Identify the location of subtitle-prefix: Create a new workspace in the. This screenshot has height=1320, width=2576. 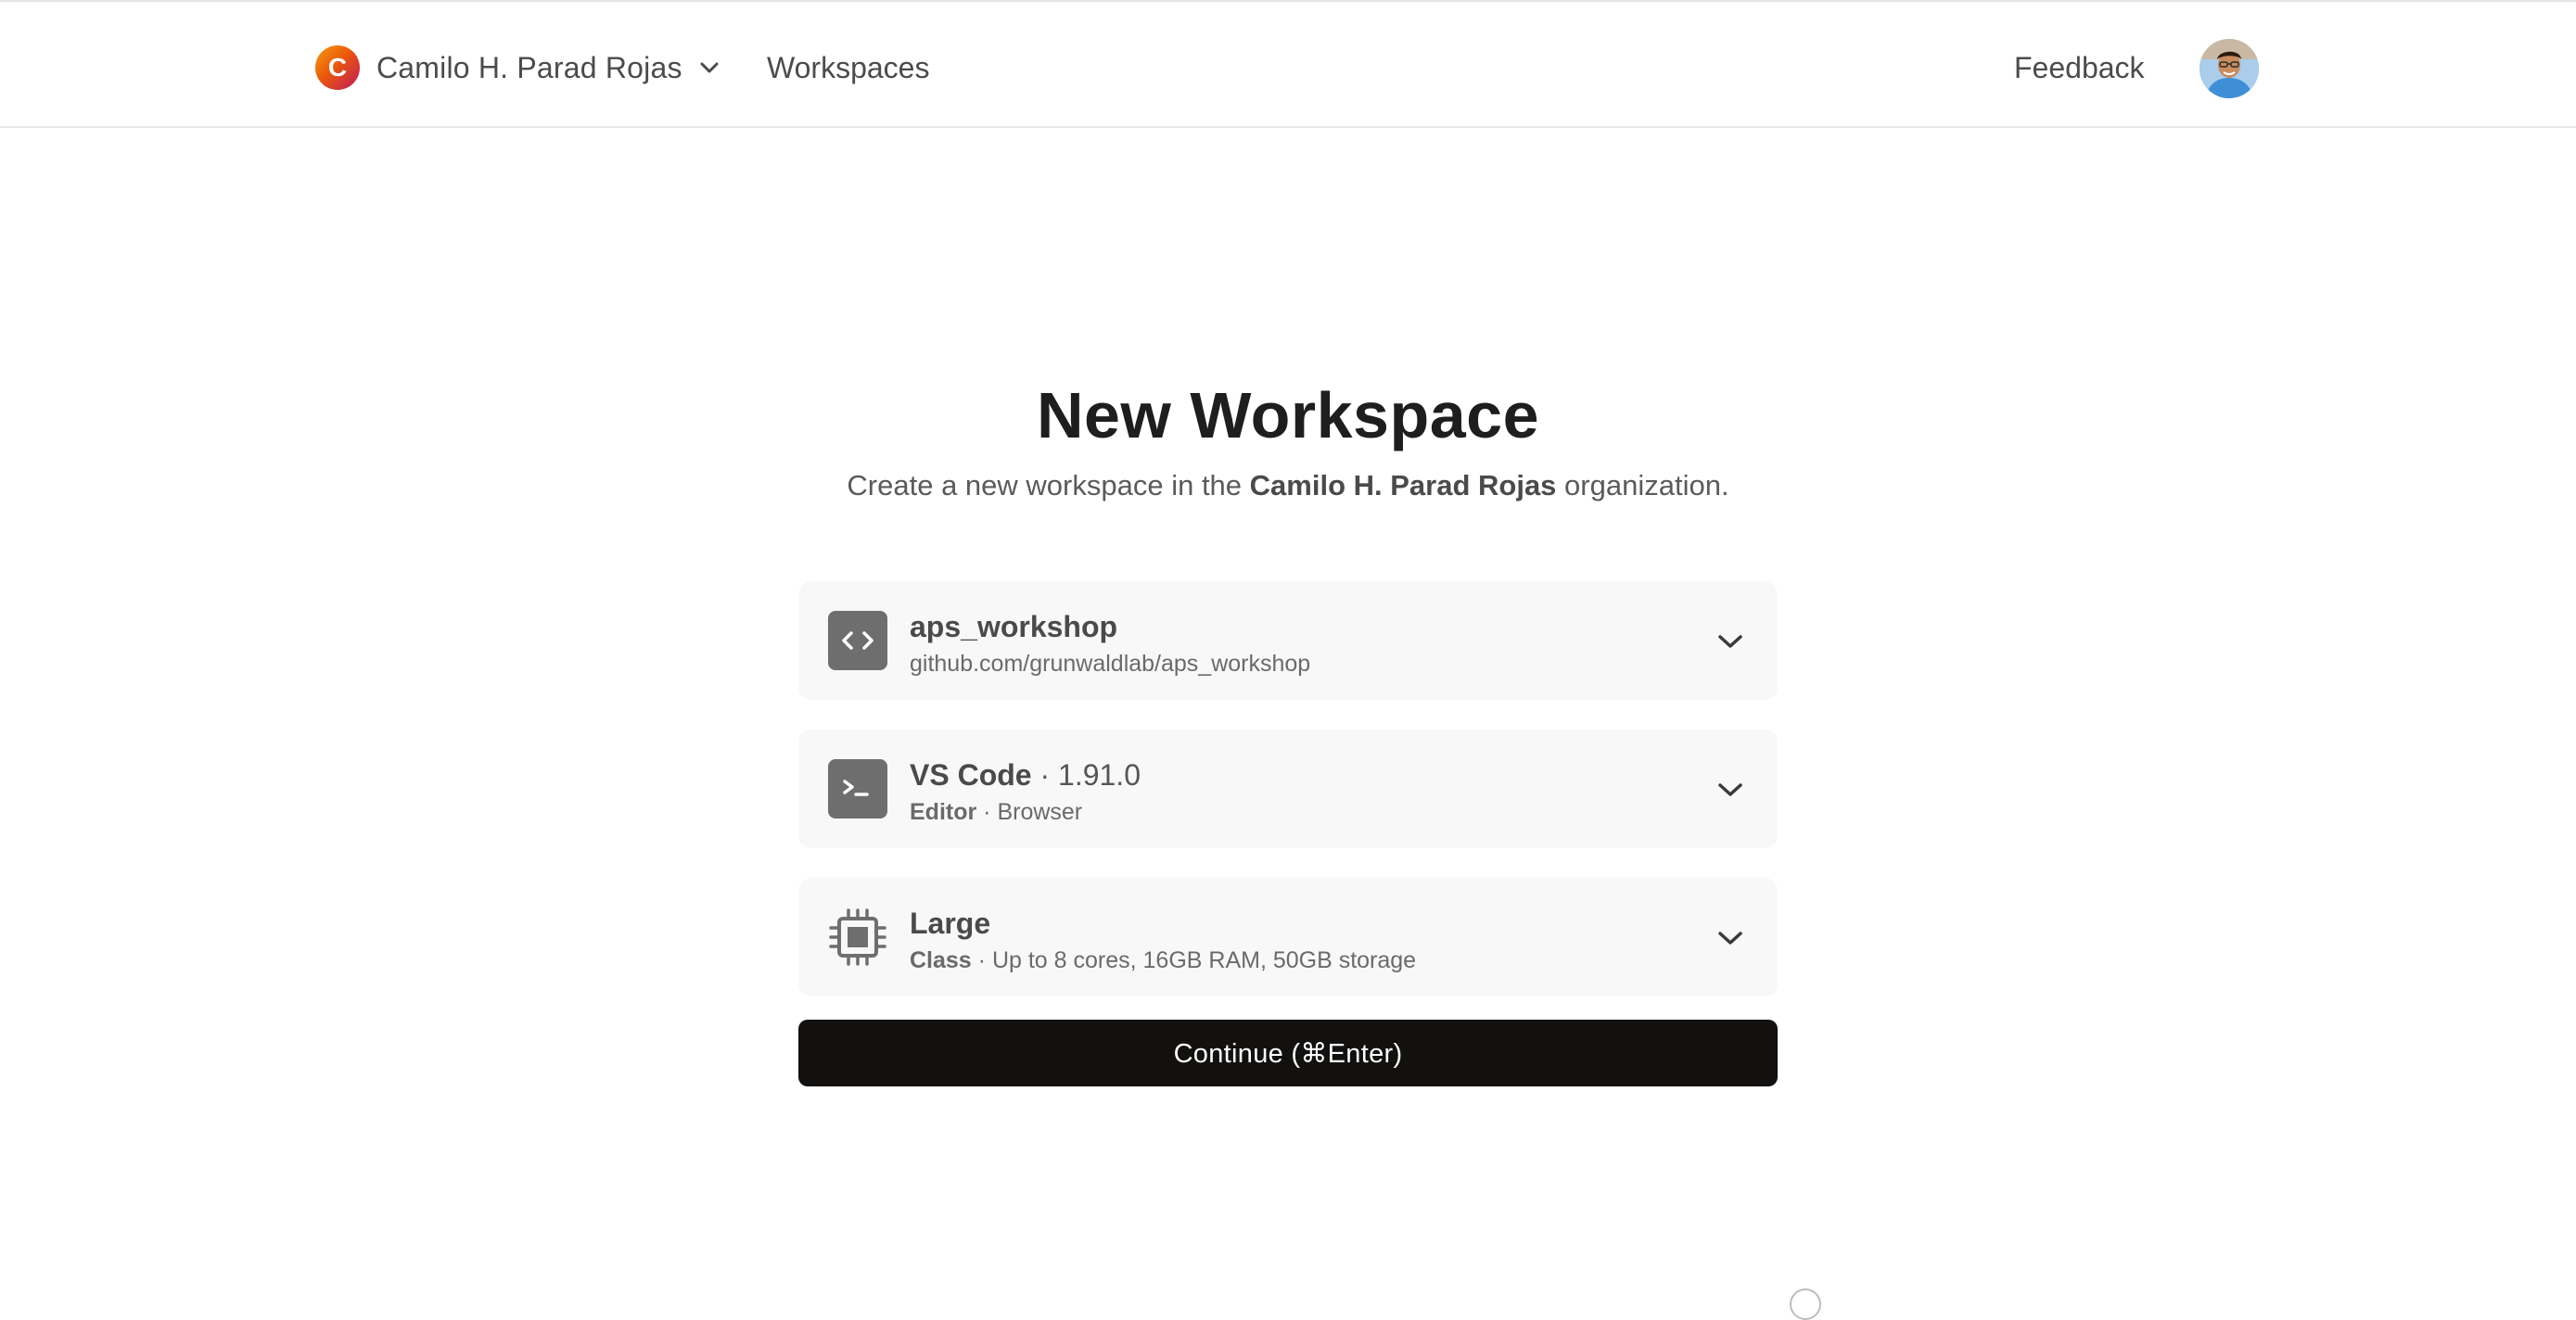
(1049, 485).